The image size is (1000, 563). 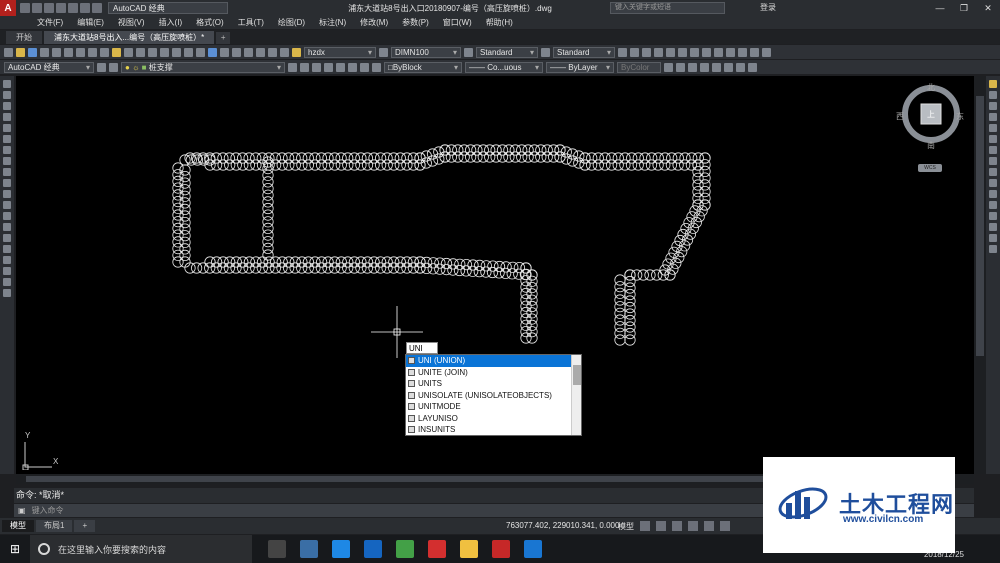 What do you see at coordinates (90, 22) in the screenshot?
I see `menu-edit: 编辑(E)` at bounding box center [90, 22].